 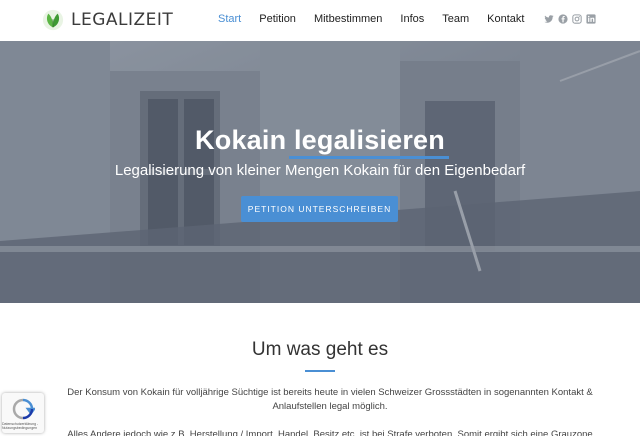 I want to click on brand-name: LEGALIZEIT, so click(x=122, y=20).